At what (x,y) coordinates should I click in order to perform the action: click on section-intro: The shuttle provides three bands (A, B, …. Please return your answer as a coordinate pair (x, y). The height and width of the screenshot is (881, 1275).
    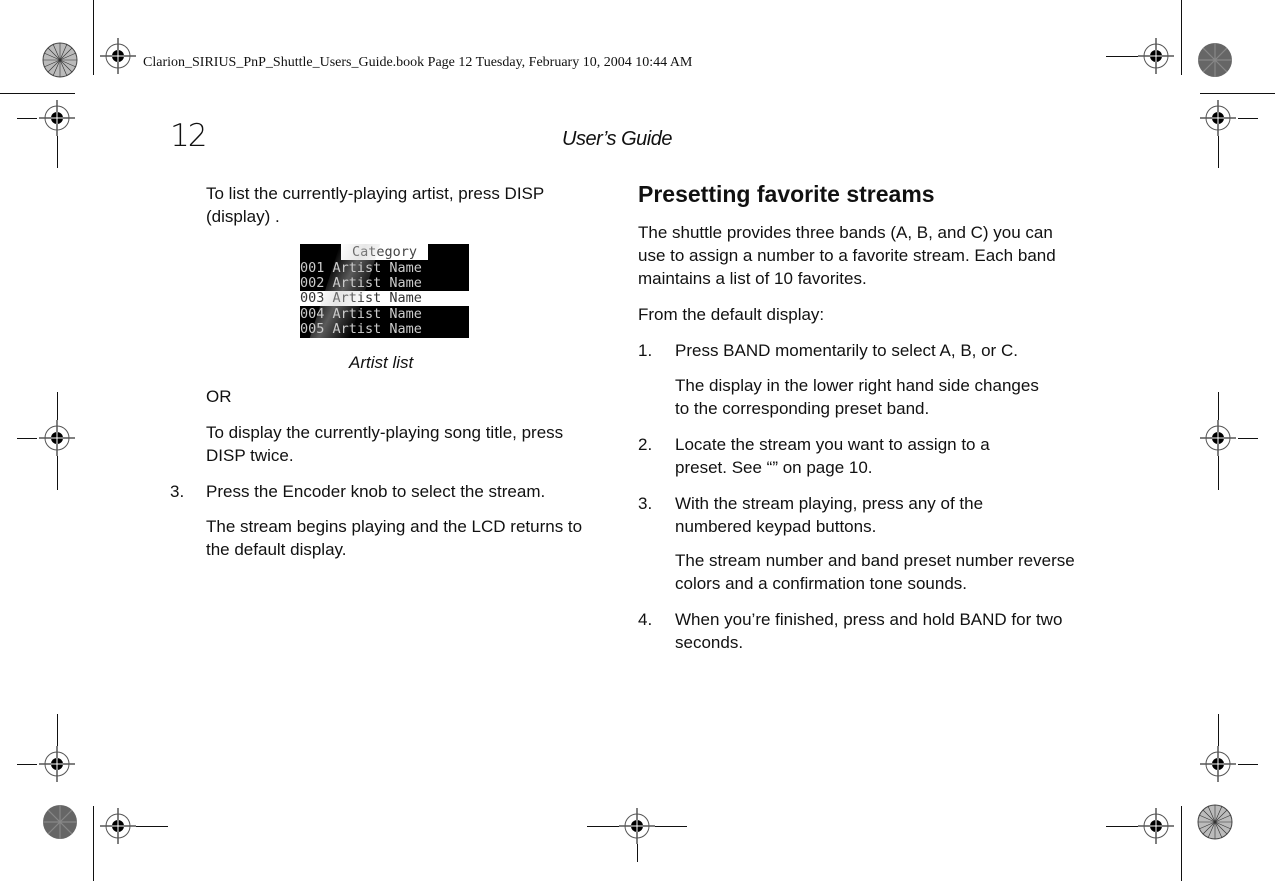
    Looking at the image, I should click on (847, 255).